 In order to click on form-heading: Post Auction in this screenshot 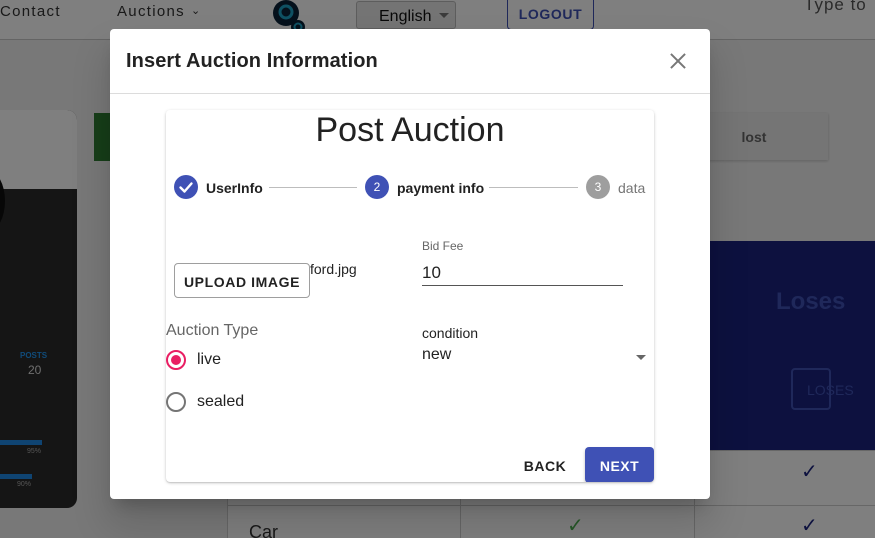, I will do `click(410, 130)`.